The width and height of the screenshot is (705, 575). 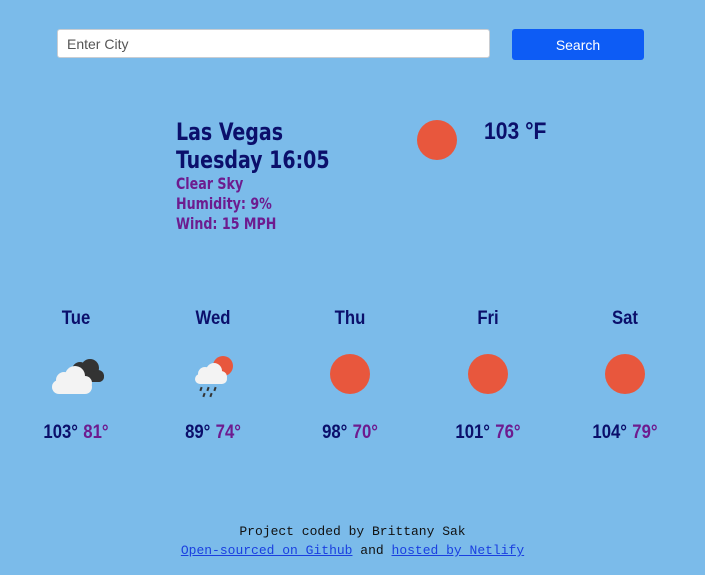 What do you see at coordinates (226, 223) in the screenshot?
I see `wind: Wind: 15 MPH` at bounding box center [226, 223].